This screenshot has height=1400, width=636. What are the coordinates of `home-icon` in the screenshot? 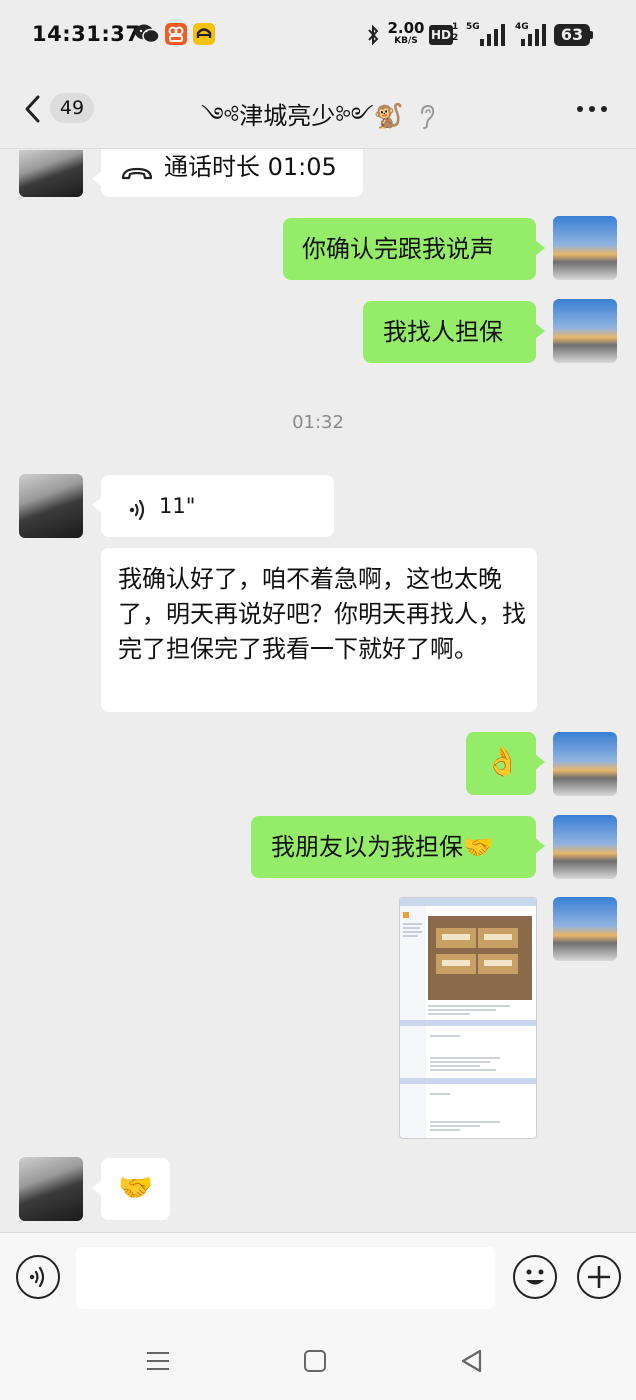 It's located at (315, 1361).